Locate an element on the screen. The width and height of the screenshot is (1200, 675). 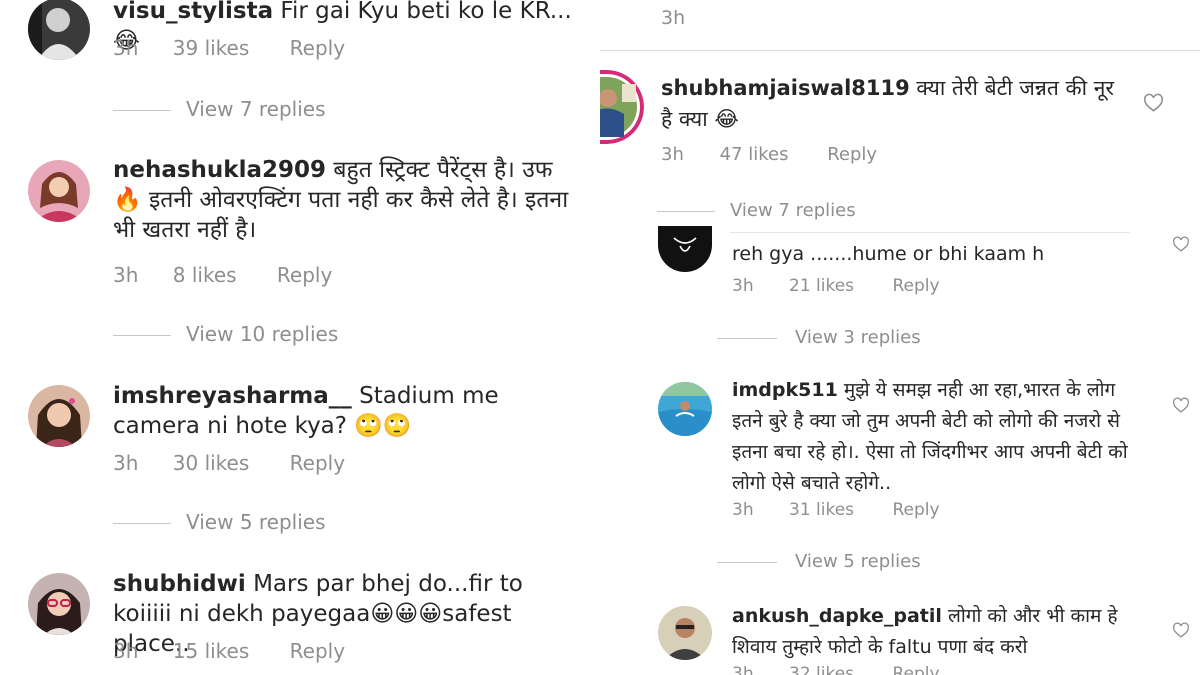
avatar-shubhamjaiswal8119 is located at coordinates (622, 107).